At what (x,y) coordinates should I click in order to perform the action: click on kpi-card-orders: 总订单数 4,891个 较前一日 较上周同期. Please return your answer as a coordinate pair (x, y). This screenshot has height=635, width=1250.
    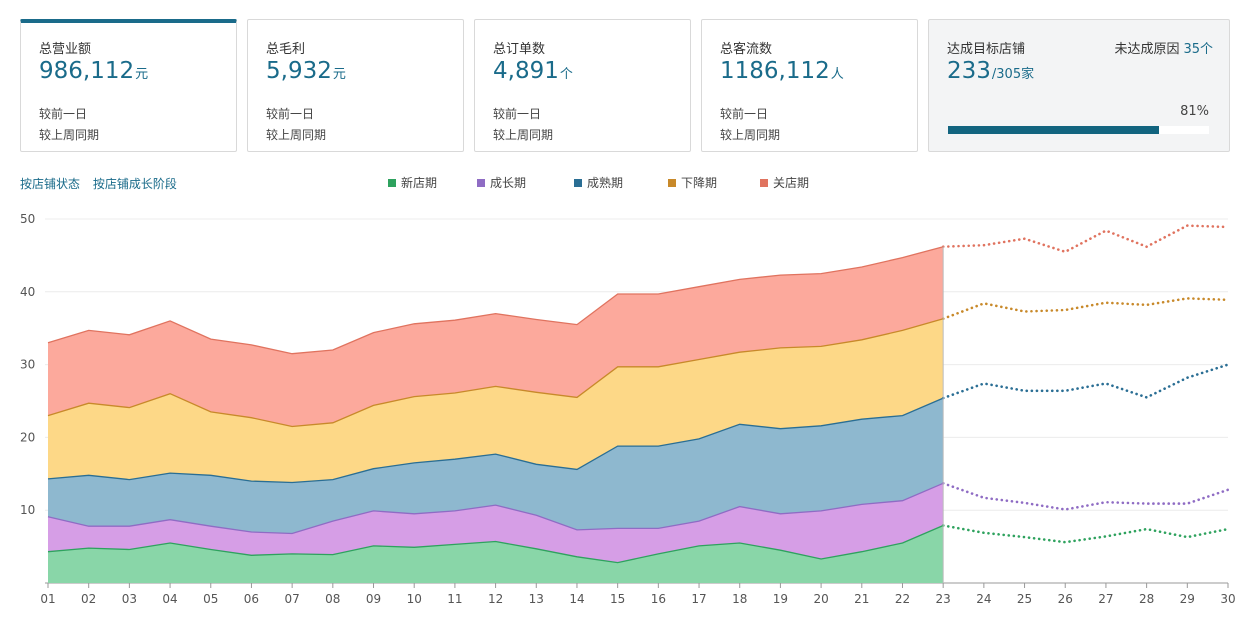
    Looking at the image, I should click on (582, 85).